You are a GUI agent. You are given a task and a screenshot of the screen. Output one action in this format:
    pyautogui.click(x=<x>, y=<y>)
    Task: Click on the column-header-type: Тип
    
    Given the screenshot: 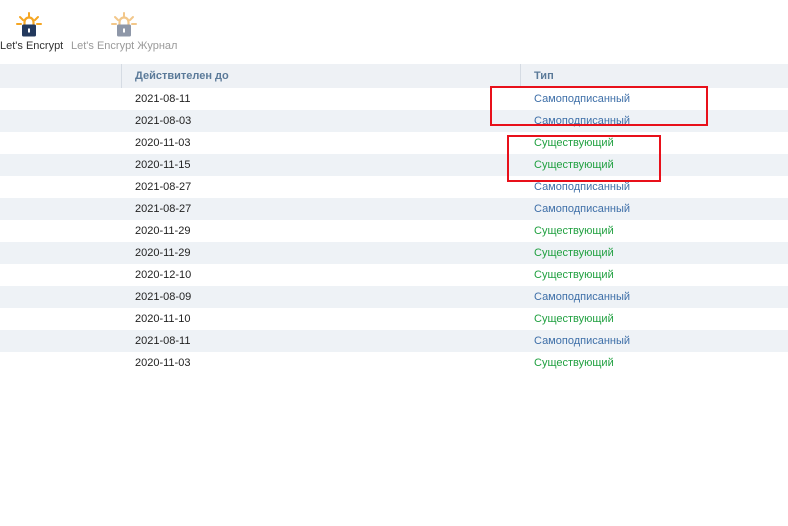 What is the action you would take?
    pyautogui.click(x=544, y=76)
    